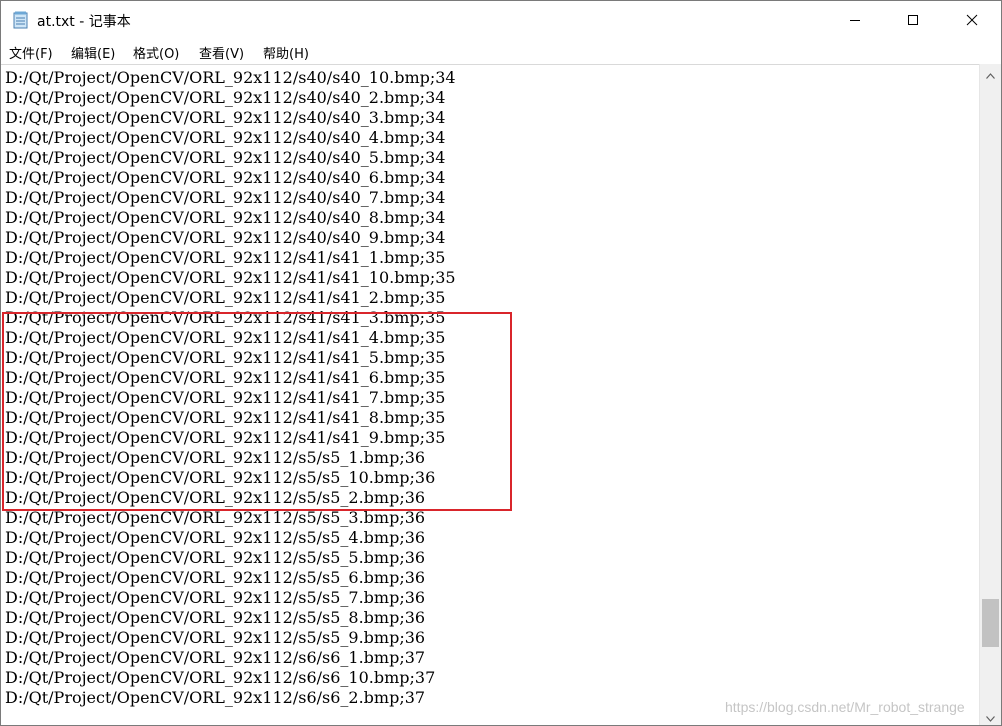 The image size is (1002, 726). I want to click on maximize-button, so click(913, 20).